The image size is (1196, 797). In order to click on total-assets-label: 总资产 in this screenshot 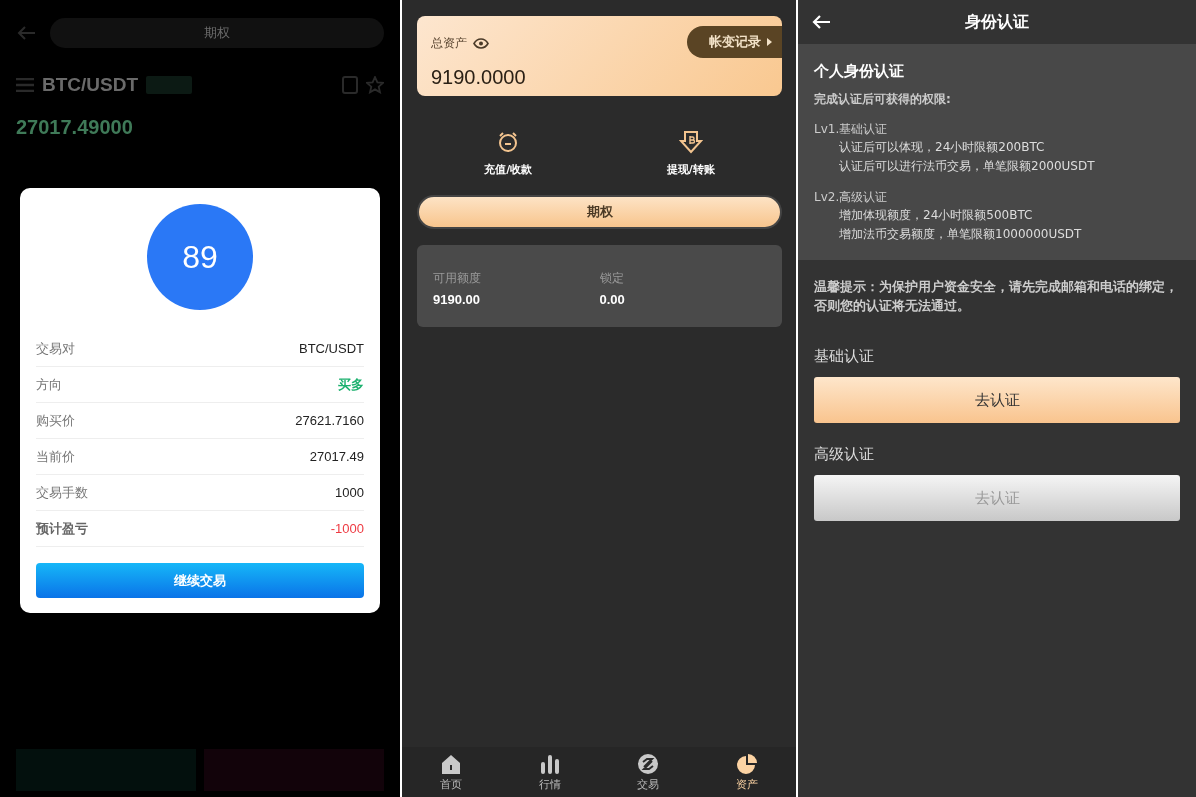, I will do `click(449, 43)`.